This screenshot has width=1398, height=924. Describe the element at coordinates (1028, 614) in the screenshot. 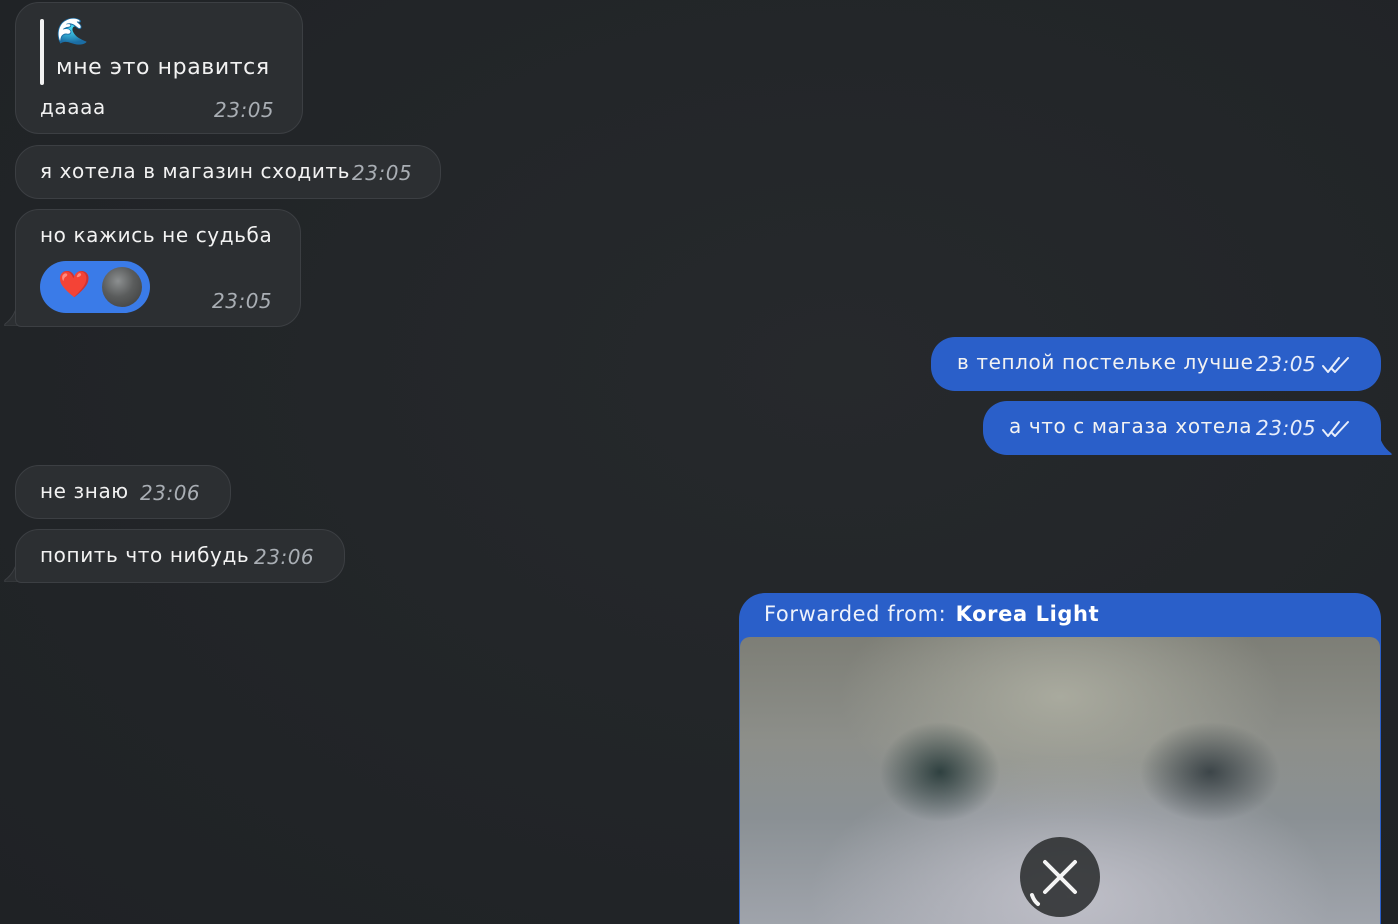

I see `forward-source-link: Korea Light` at that location.